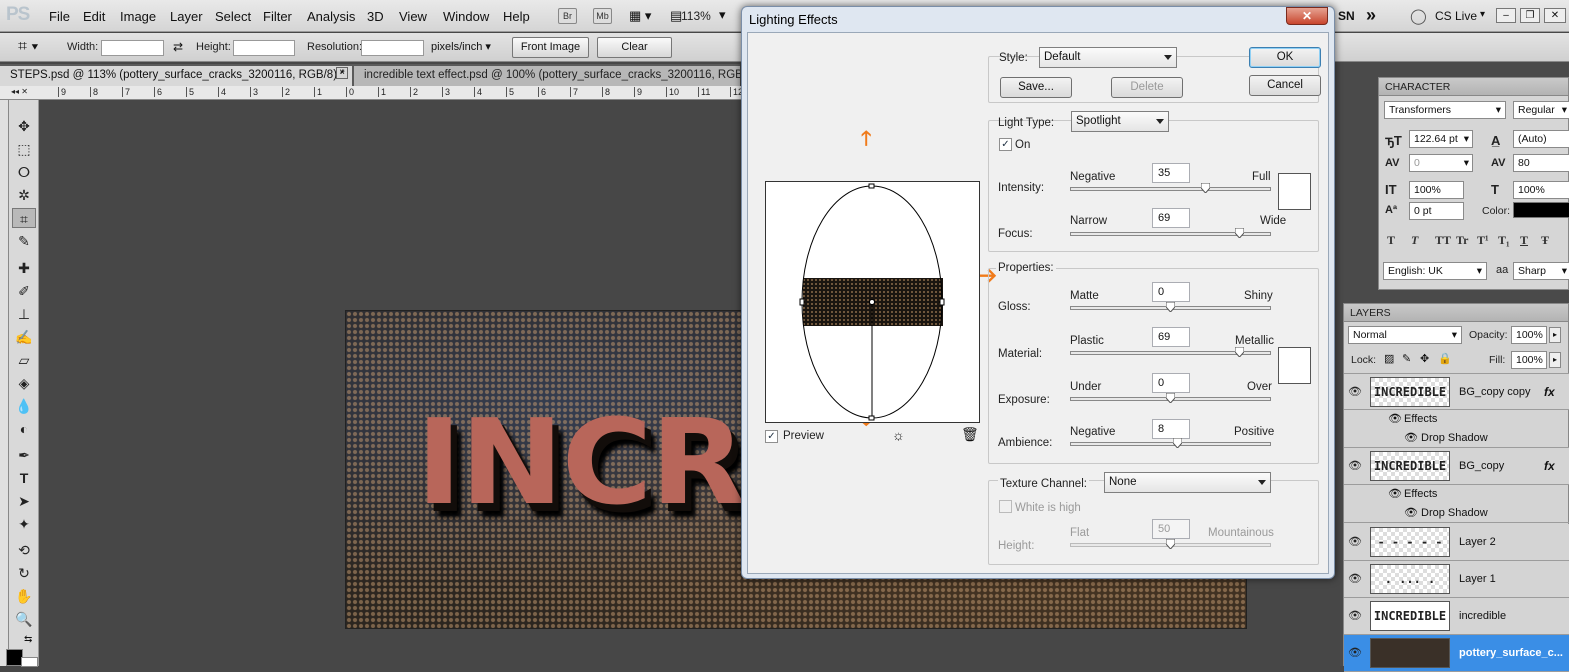 The image size is (1569, 672). I want to click on lighting-preview, so click(872, 302).